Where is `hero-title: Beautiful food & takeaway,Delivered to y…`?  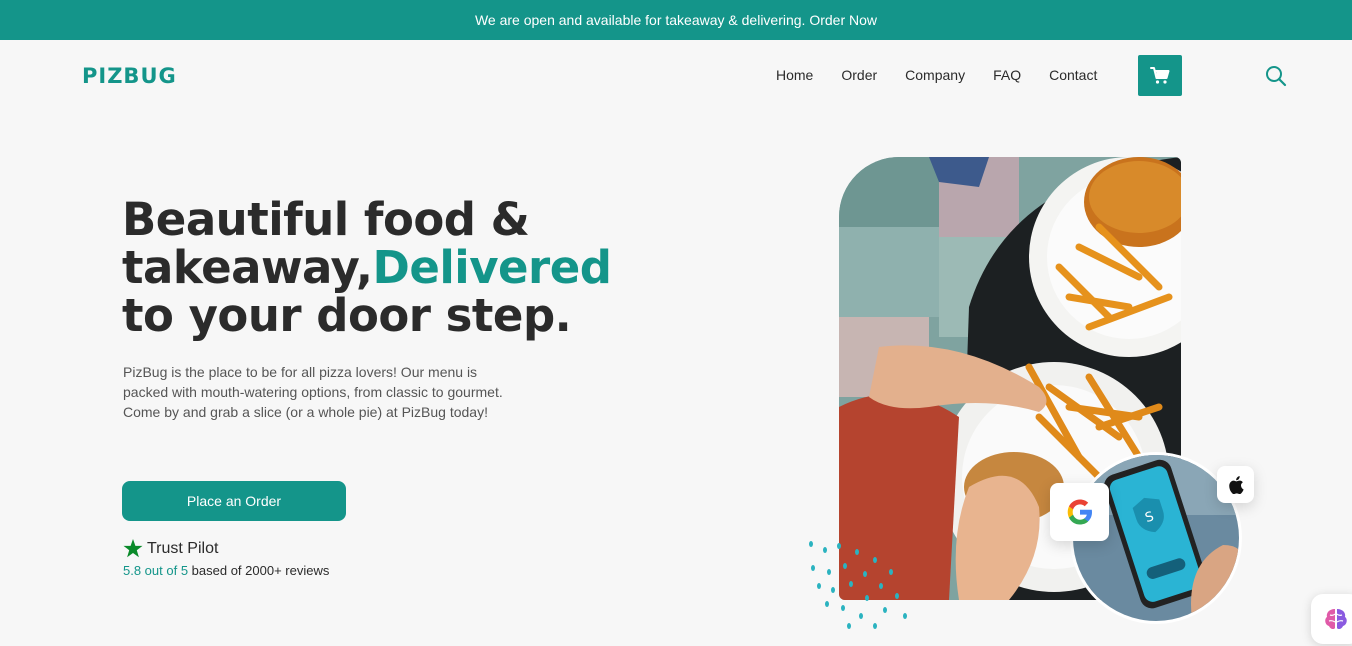
hero-title: Beautiful food & takeaway,Delivered to y… is located at coordinates (367, 268).